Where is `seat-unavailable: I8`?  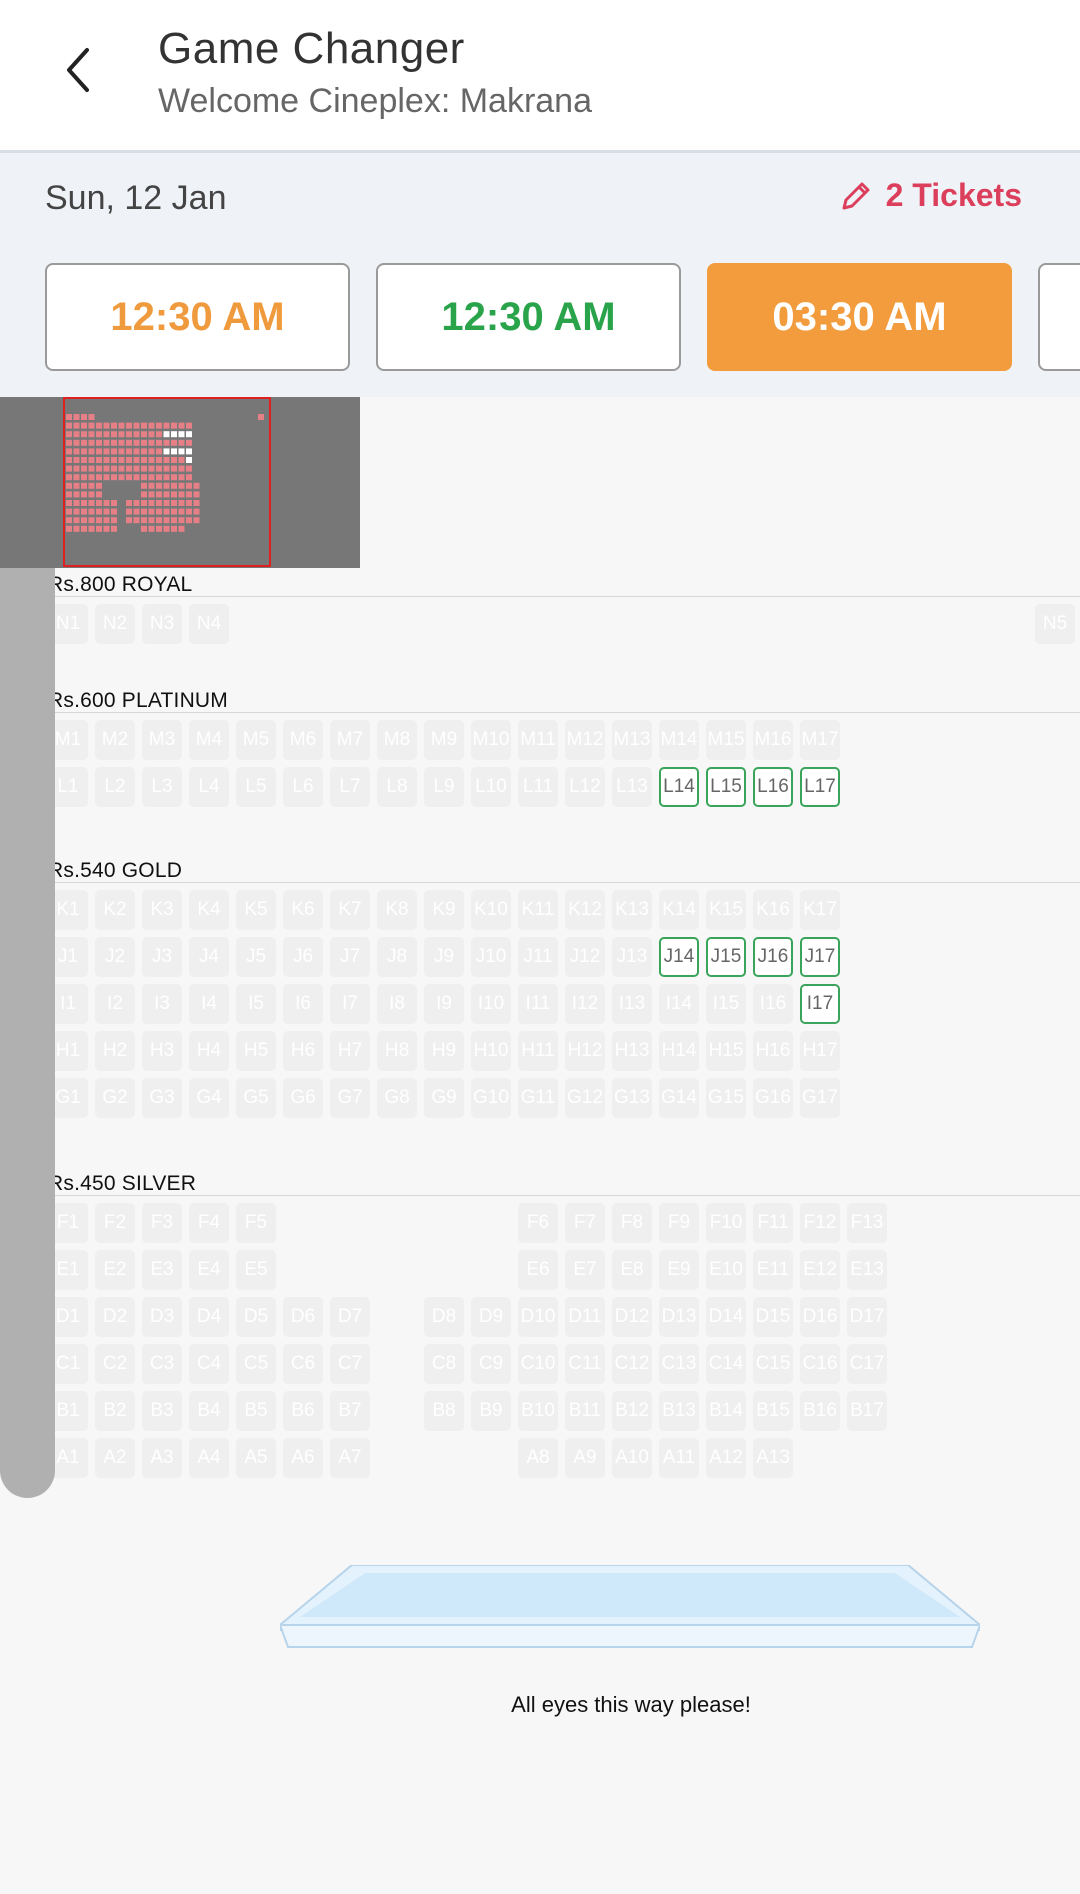 seat-unavailable: I8 is located at coordinates (397, 1004).